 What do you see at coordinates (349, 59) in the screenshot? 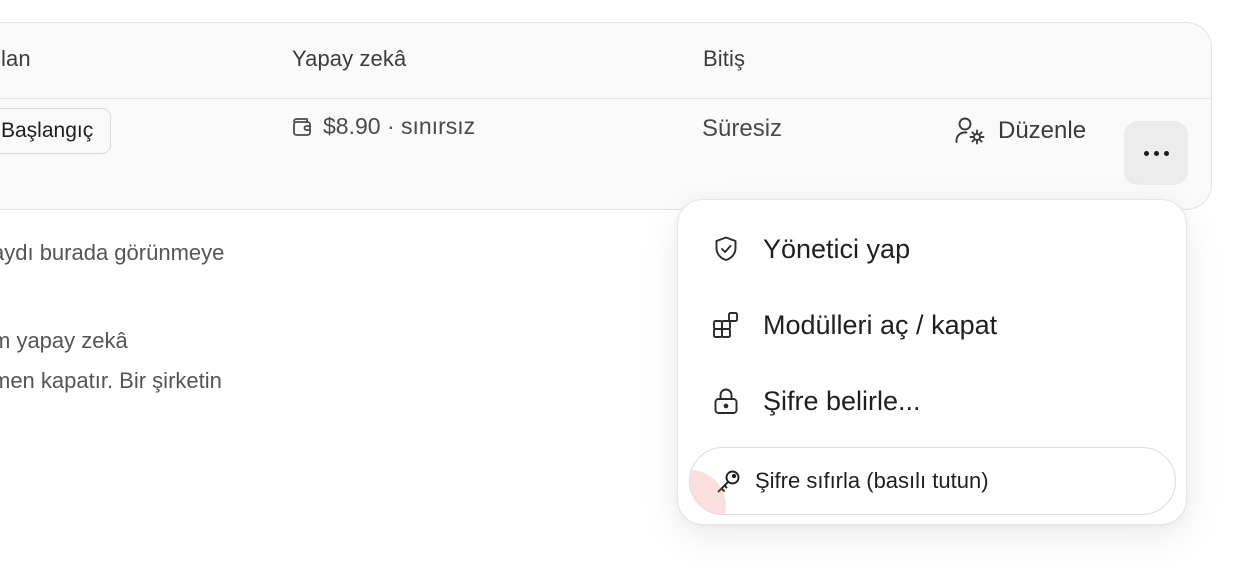
I see `column-header-ai: Yapay zekâ` at bounding box center [349, 59].